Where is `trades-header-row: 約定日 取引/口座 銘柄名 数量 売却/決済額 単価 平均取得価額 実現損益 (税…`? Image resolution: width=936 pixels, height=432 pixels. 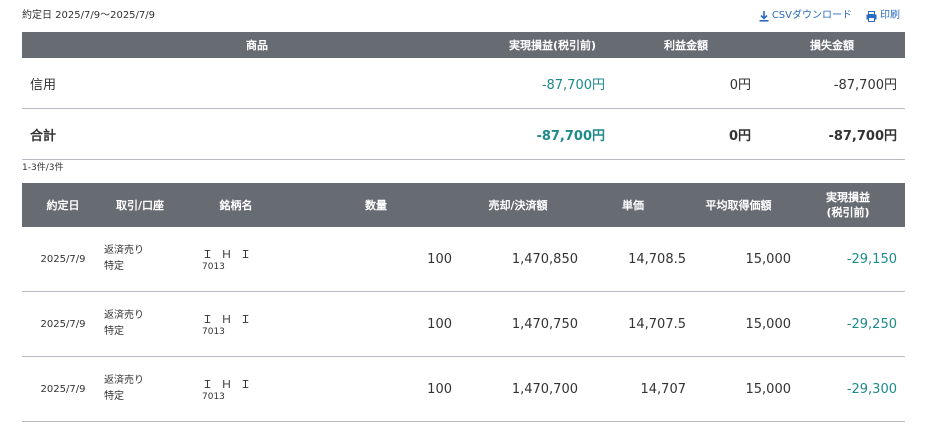
trades-header-row: 約定日 取引/口座 銘柄名 数量 売却/決済額 単価 平均取得価額 実現損益 (税… is located at coordinates (463, 205).